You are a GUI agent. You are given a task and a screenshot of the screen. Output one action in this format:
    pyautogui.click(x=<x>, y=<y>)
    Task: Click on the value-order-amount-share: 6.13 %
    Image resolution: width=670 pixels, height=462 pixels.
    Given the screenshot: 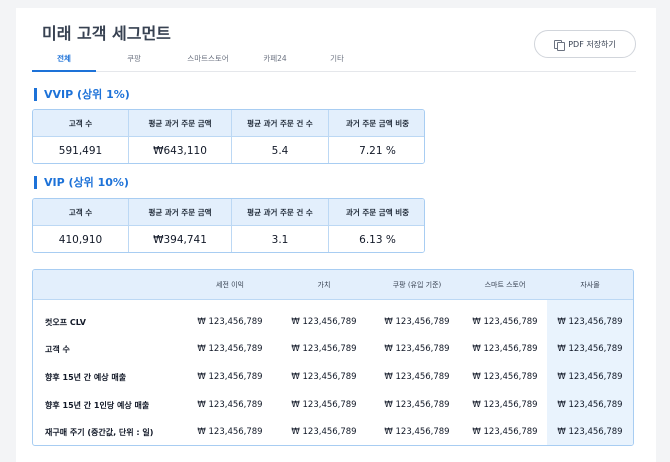 What is the action you would take?
    pyautogui.click(x=376, y=239)
    